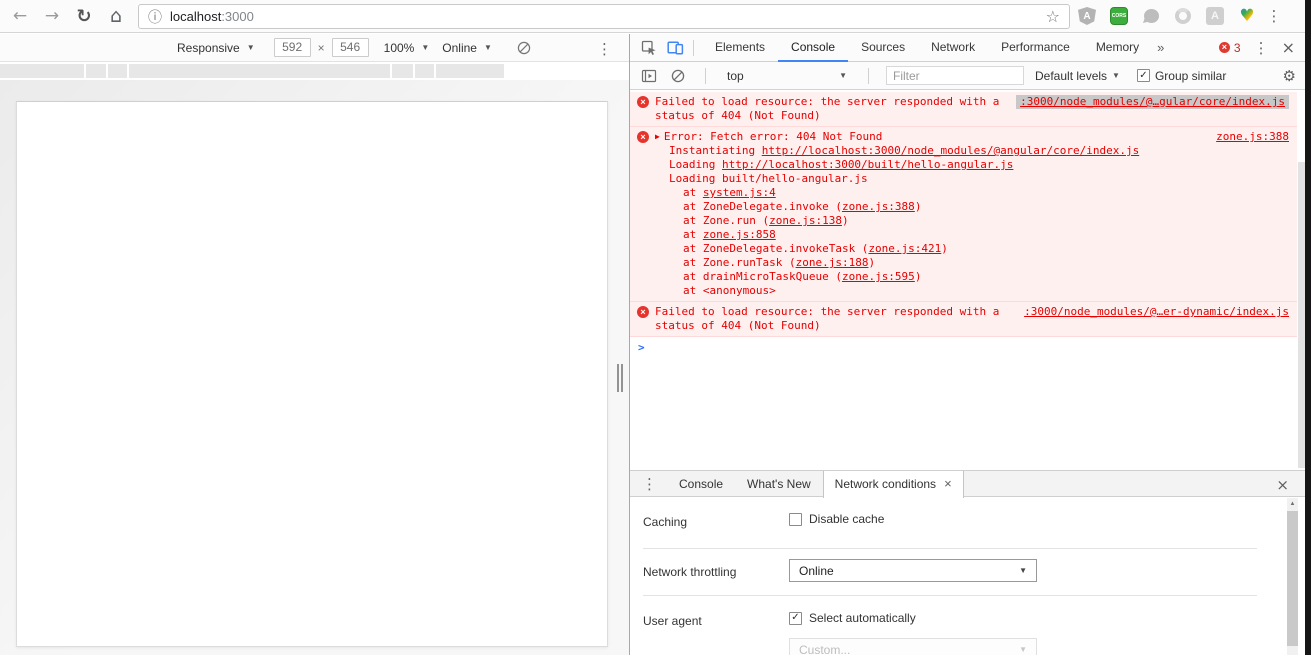  I want to click on javascript-context-selector: top ▼, so click(787, 76).